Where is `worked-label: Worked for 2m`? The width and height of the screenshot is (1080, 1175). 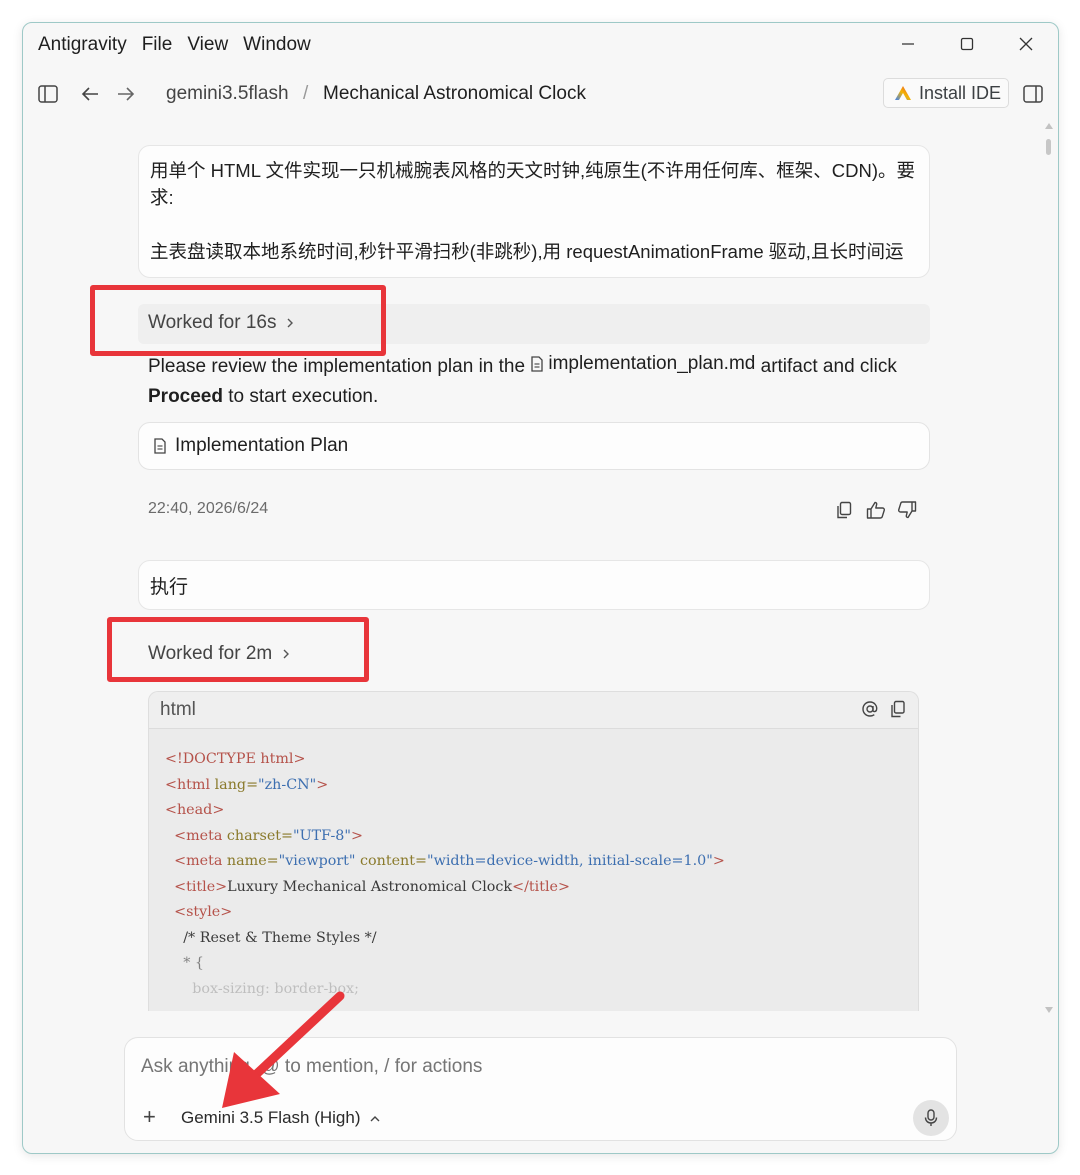
worked-label: Worked for 2m is located at coordinates (210, 653).